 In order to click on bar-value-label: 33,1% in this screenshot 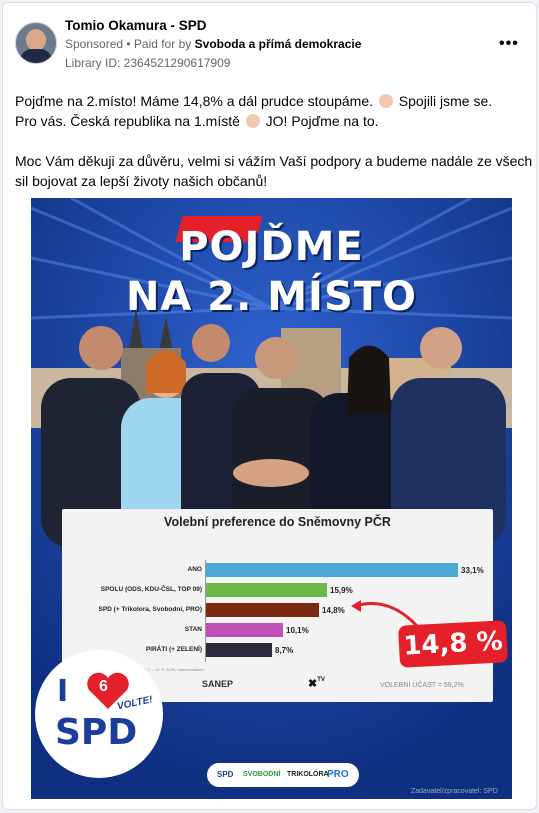, I will do `click(472, 570)`.